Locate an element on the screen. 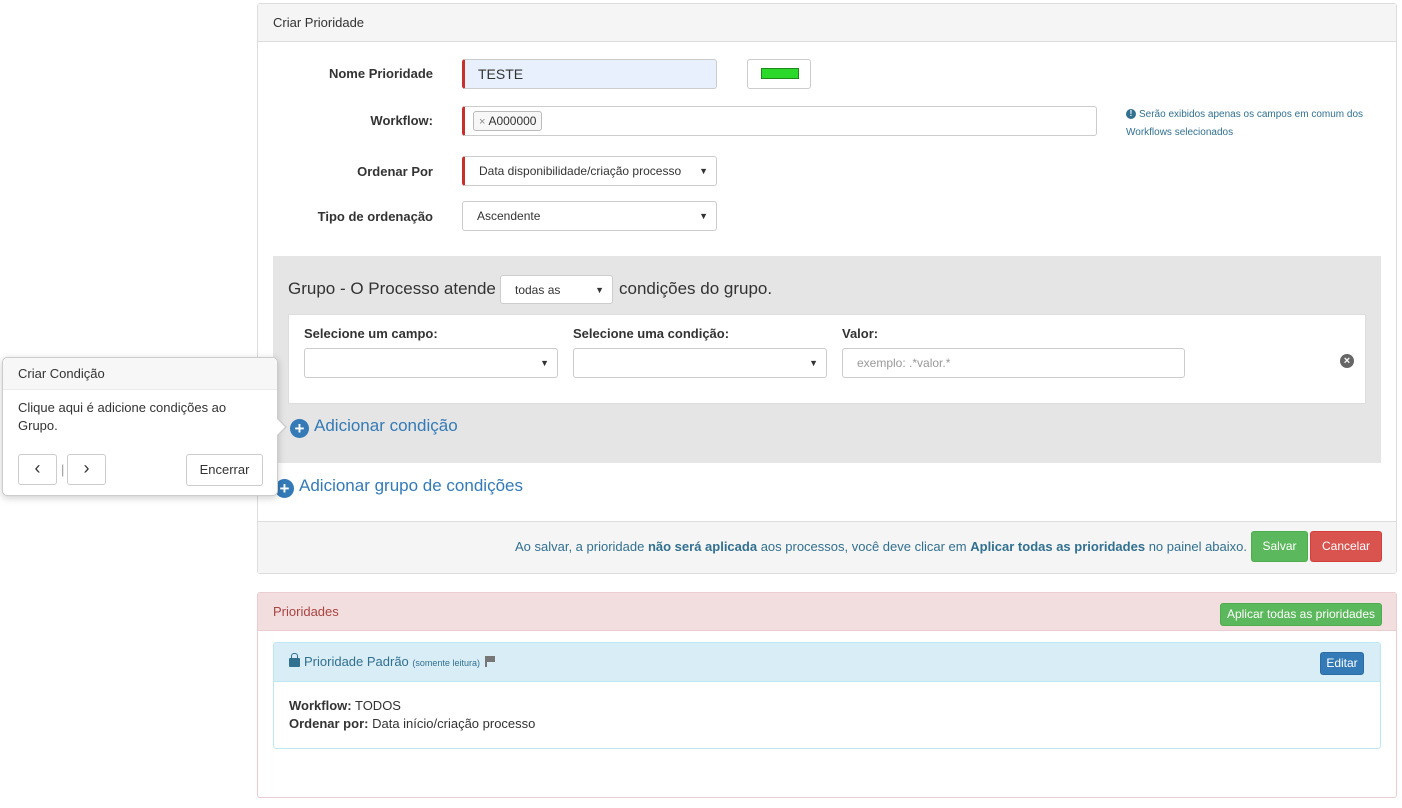 The height and width of the screenshot is (808, 1402). workflow-tag-label: A000000 is located at coordinates (512, 121).